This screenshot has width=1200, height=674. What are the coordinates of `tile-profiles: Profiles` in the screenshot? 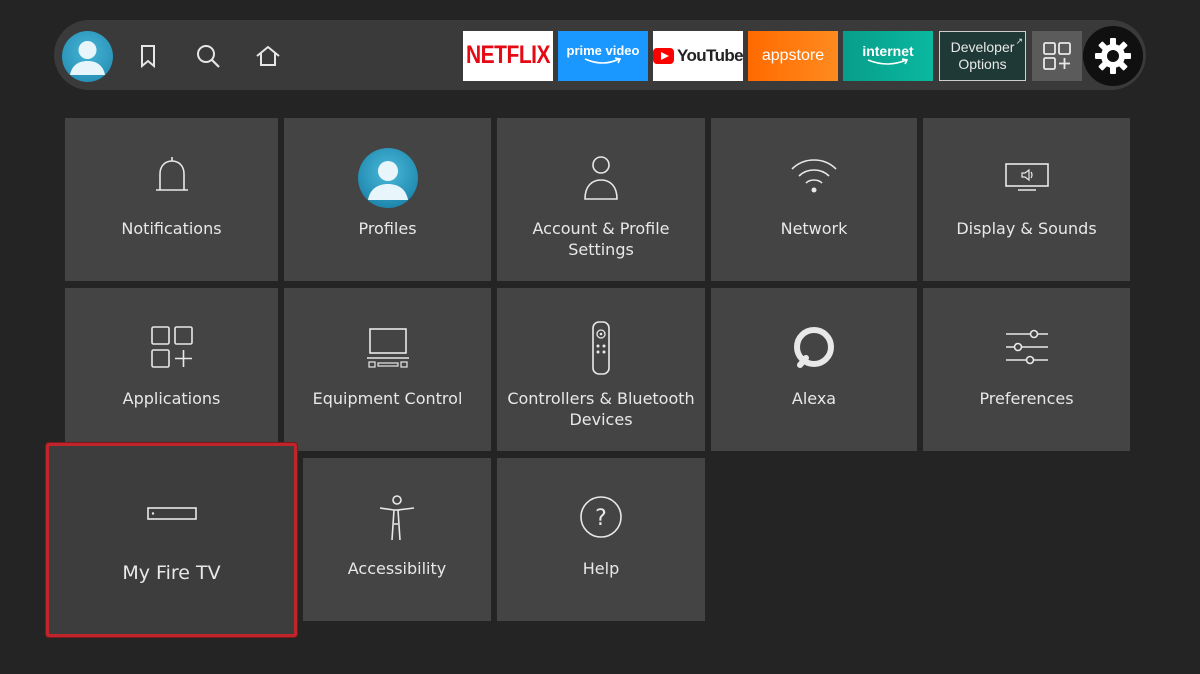 It's located at (387, 199).